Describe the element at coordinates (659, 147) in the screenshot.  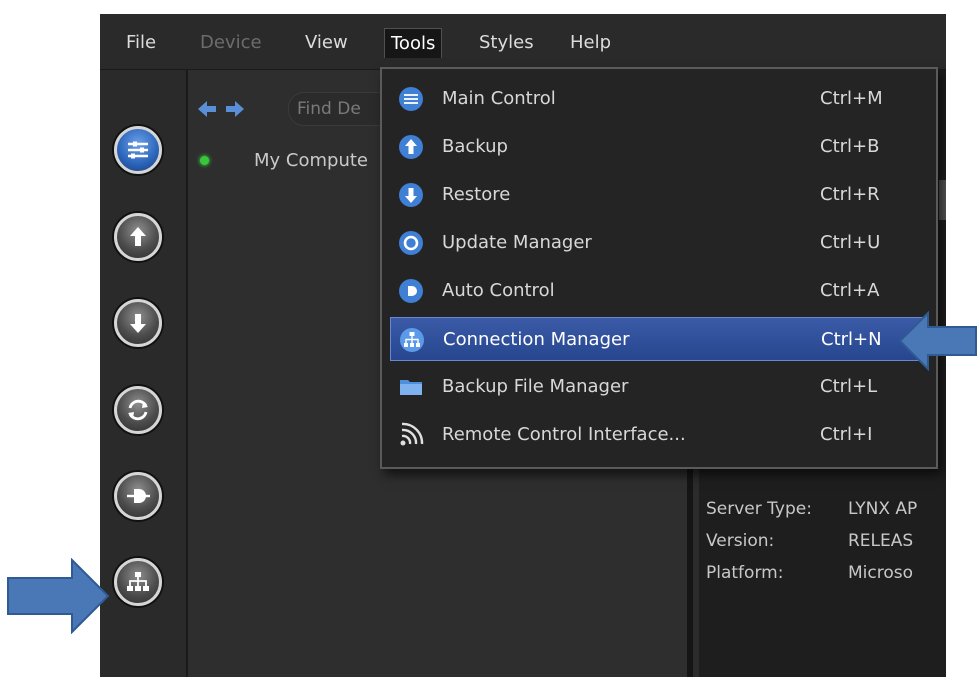
I see `menu-item-backup: Backup Ctrl+B` at that location.